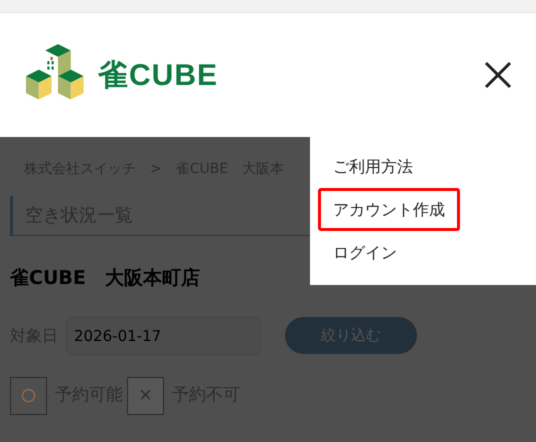  What do you see at coordinates (365, 253) in the screenshot?
I see `menu-item: ログイン` at bounding box center [365, 253].